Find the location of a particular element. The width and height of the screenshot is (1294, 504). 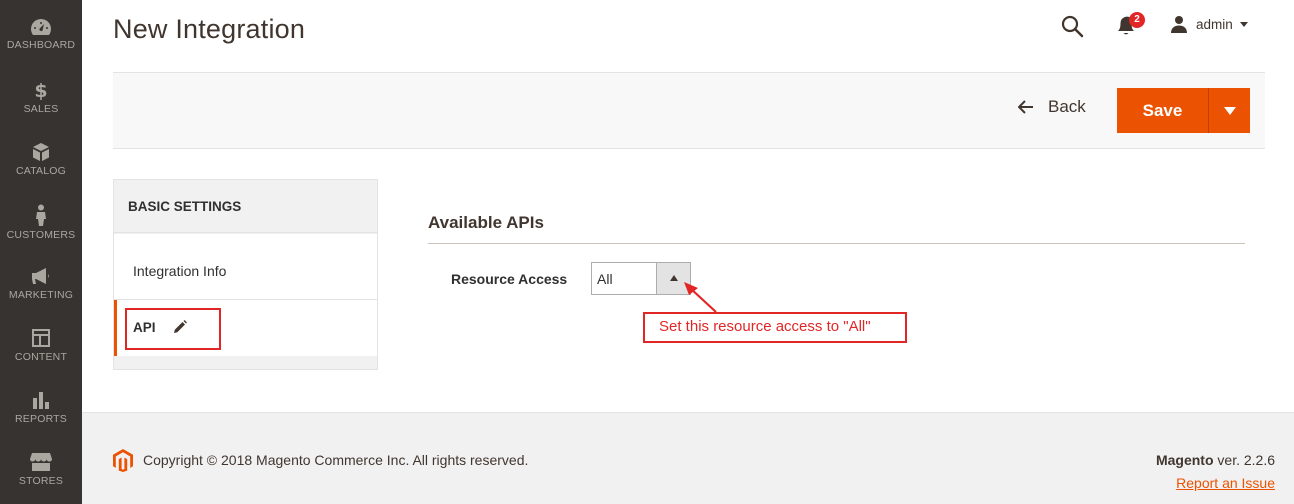

annotation-callout: Set this resource access to "All" is located at coordinates (775, 327).